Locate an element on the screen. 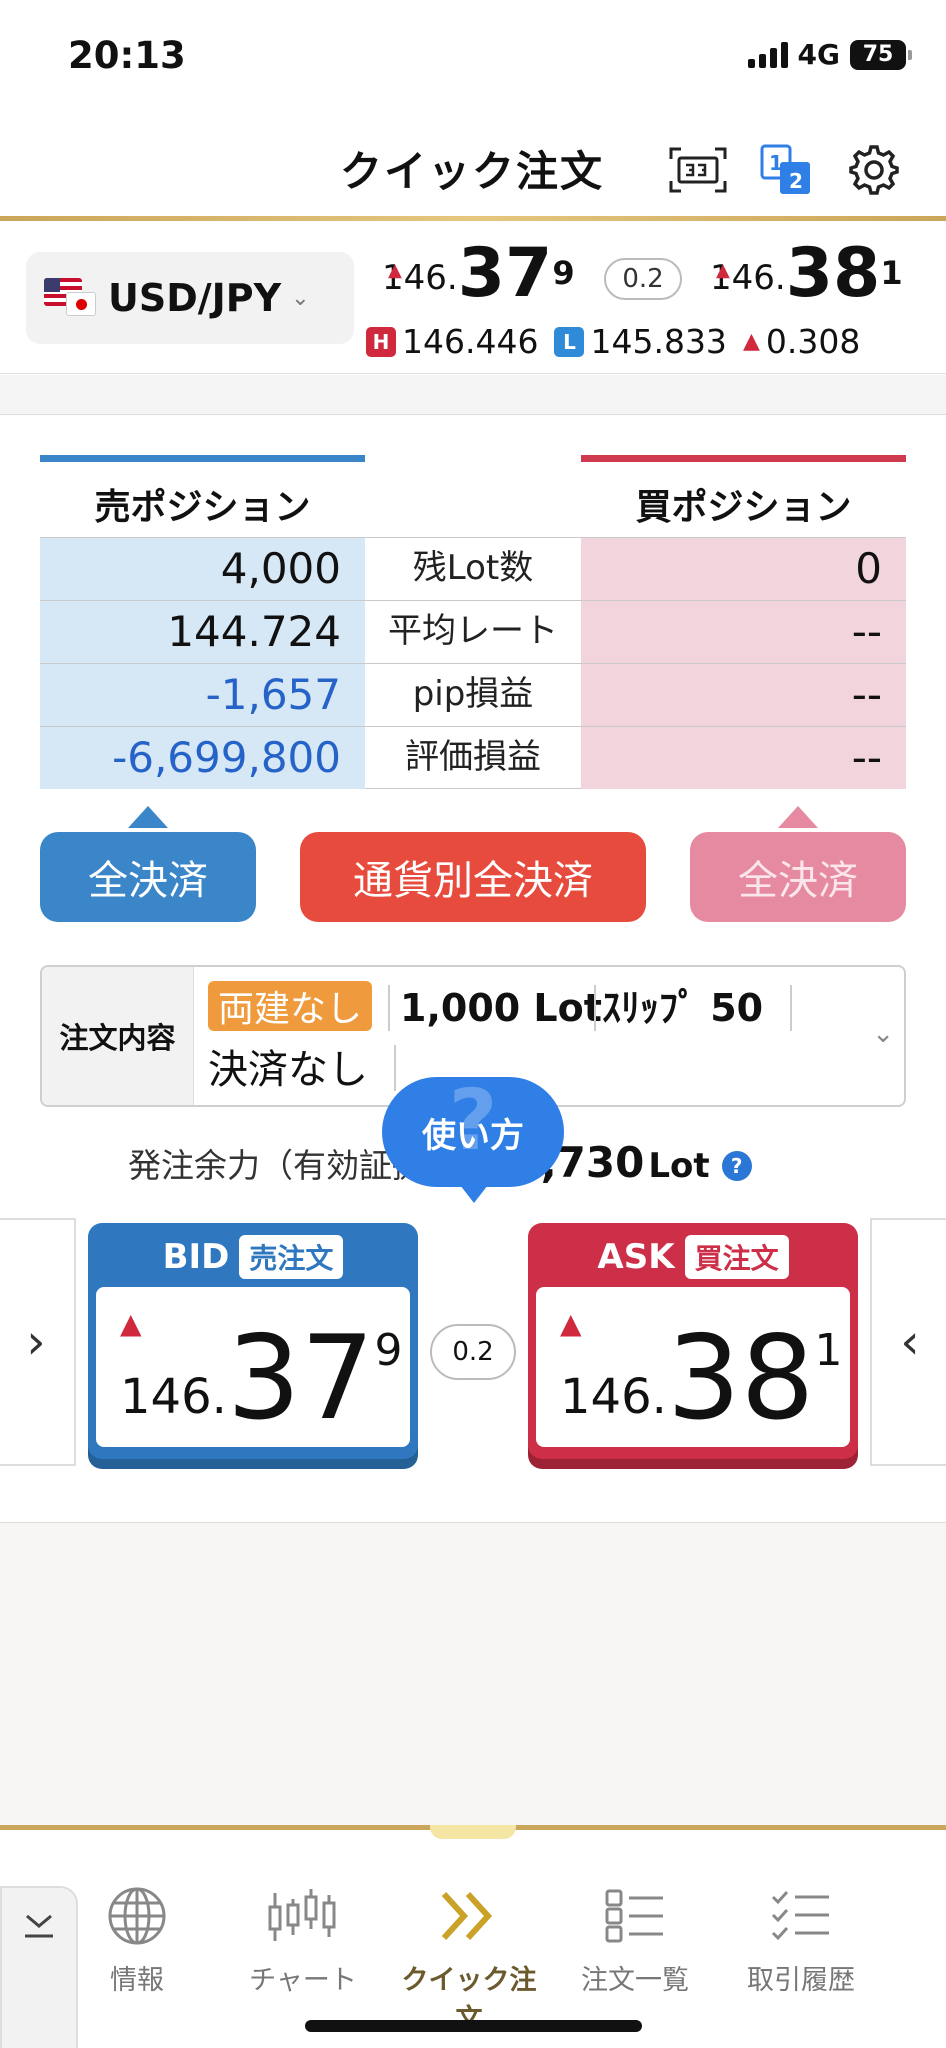  sell-order-tag: 売注文 is located at coordinates (291, 1257).